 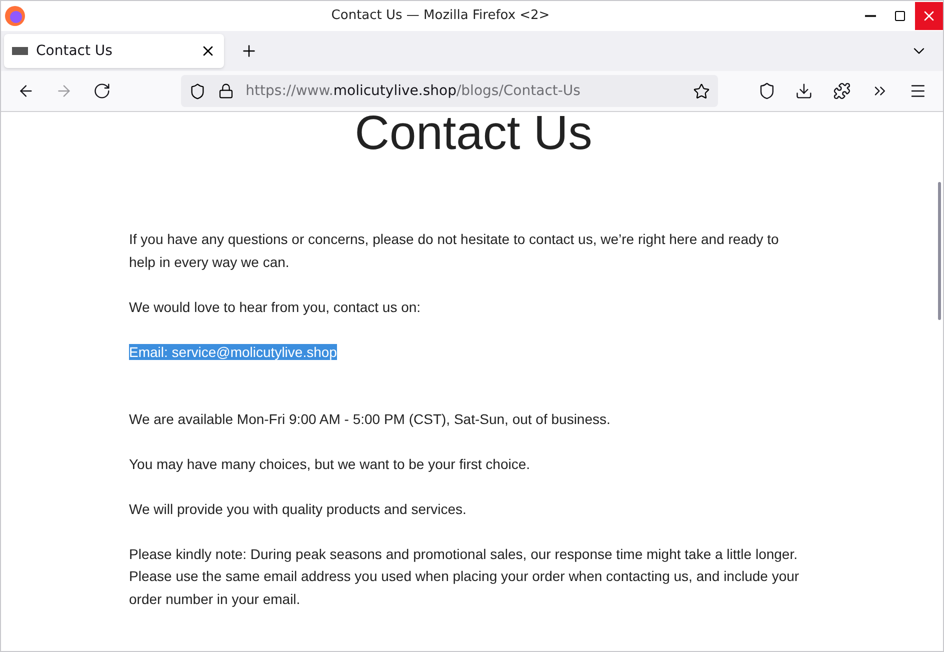 I want to click on browser-tab: Contact Us, so click(x=114, y=51).